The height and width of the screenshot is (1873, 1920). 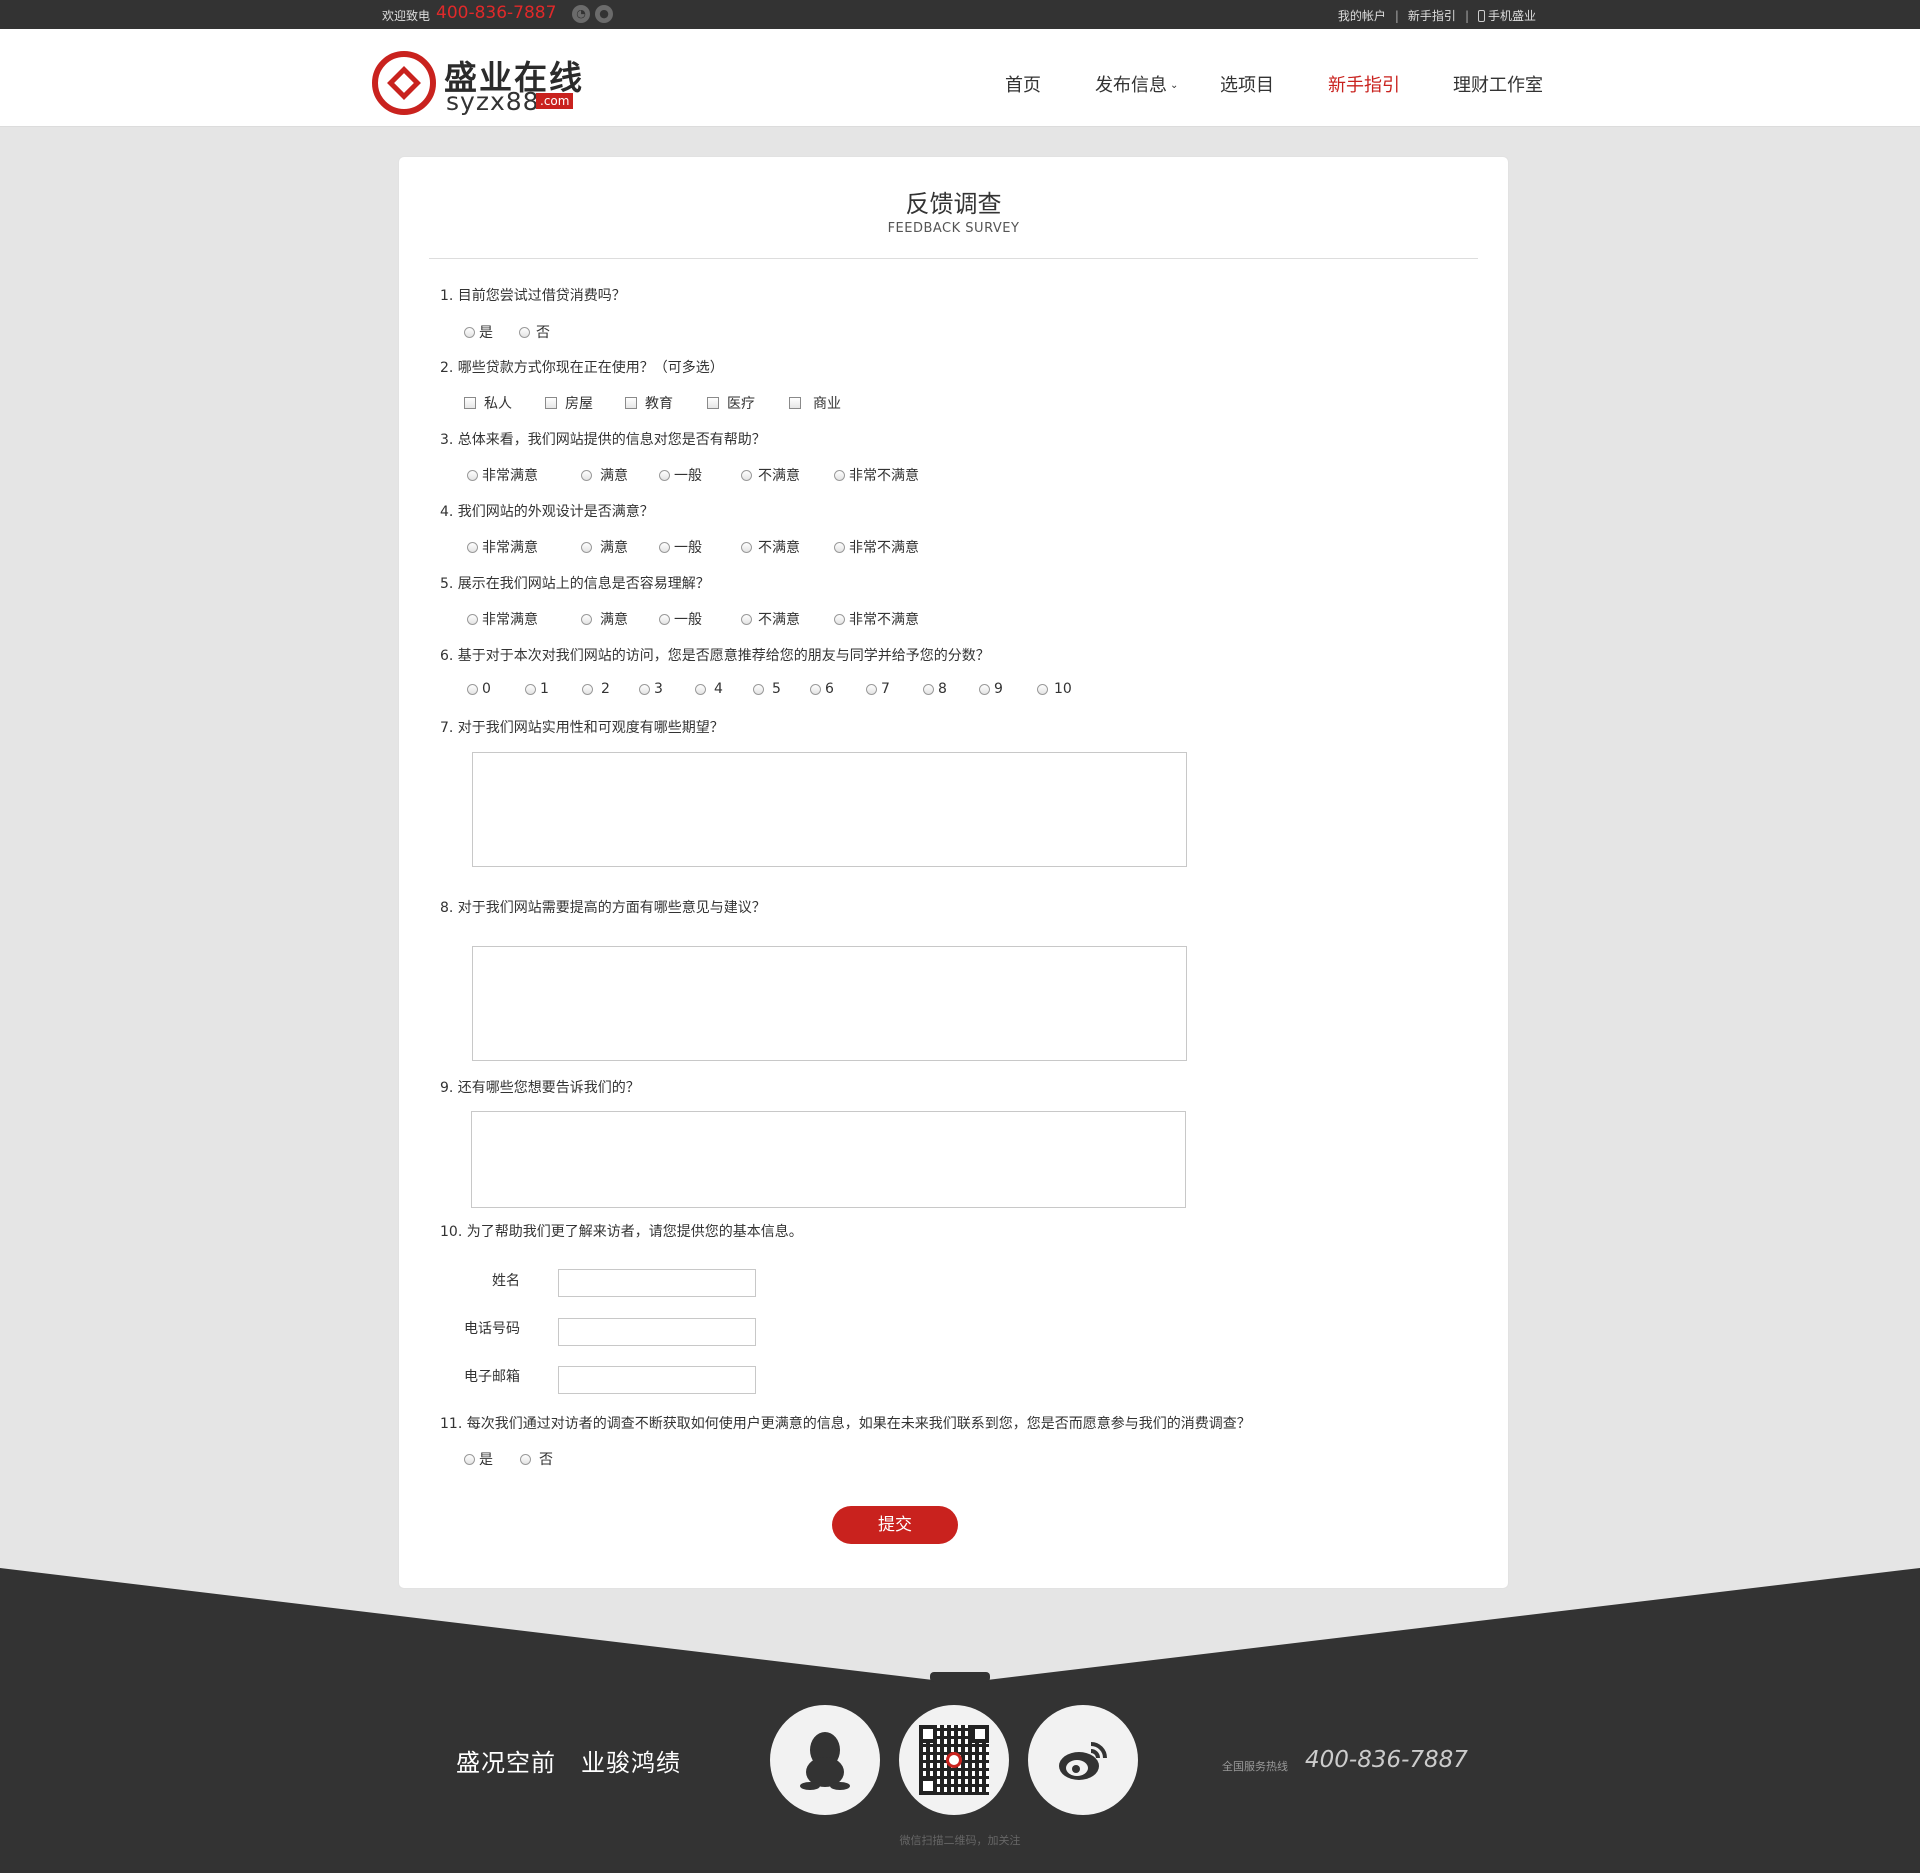 I want to click on q5-option-very-unsatisfied: 非常不满意, so click(x=876, y=619).